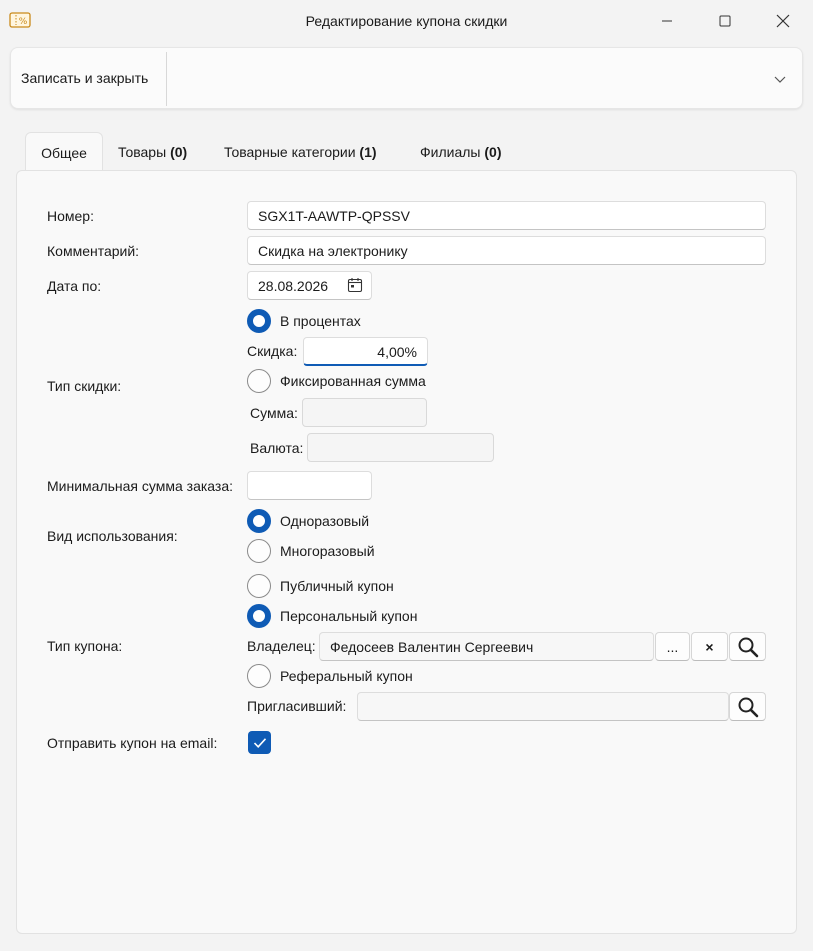 This screenshot has height=951, width=813. I want to click on owner-field: Федосеев Валентин Сергеевич, so click(486, 646).